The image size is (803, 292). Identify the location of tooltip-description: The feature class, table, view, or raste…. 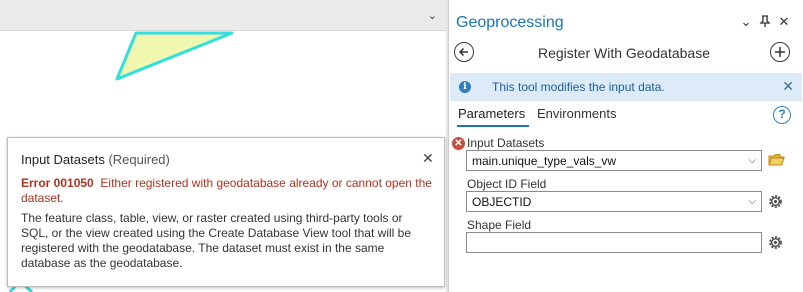
(216, 240).